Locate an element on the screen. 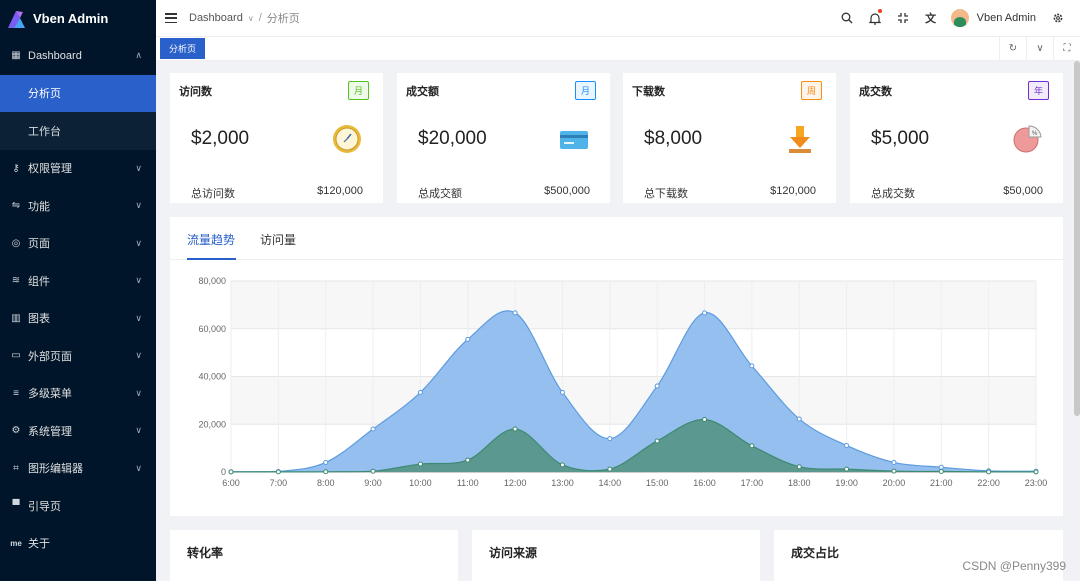 This screenshot has width=1080, height=581. period-badge: 周 is located at coordinates (811, 90).